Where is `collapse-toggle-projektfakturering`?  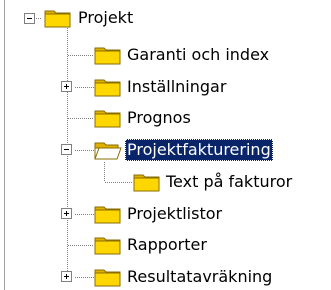 collapse-toggle-projektfakturering is located at coordinates (66, 149).